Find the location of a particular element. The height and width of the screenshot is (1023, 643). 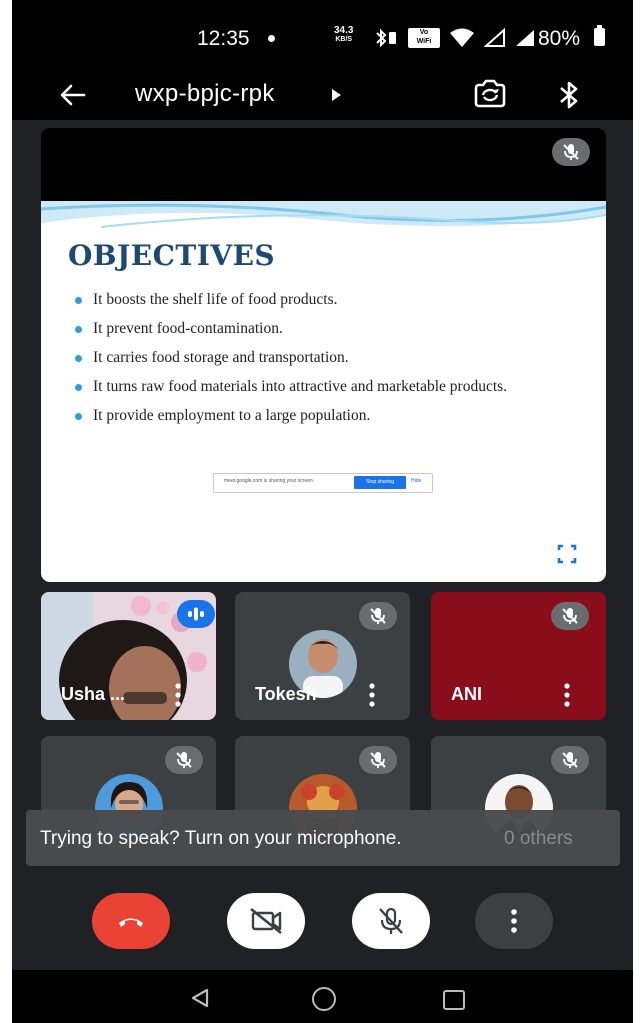

camera-toggle-button is located at coordinates (266, 921).